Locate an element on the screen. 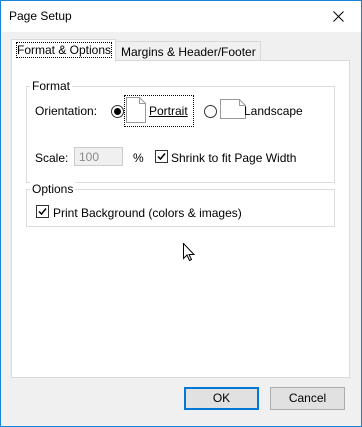 This screenshot has width=362, height=427. shrink-to-fit-label: Shrink to fit Page Width is located at coordinates (233, 158).